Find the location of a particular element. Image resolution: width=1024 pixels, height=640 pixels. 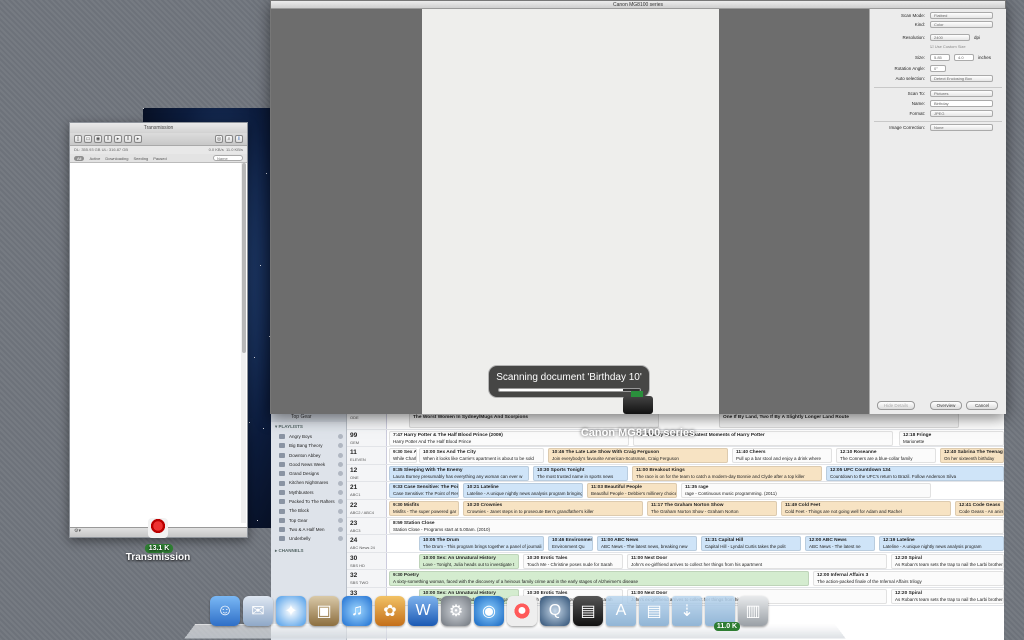

auto-selection-select: Detect Enclosing Box is located at coordinates (961, 78).